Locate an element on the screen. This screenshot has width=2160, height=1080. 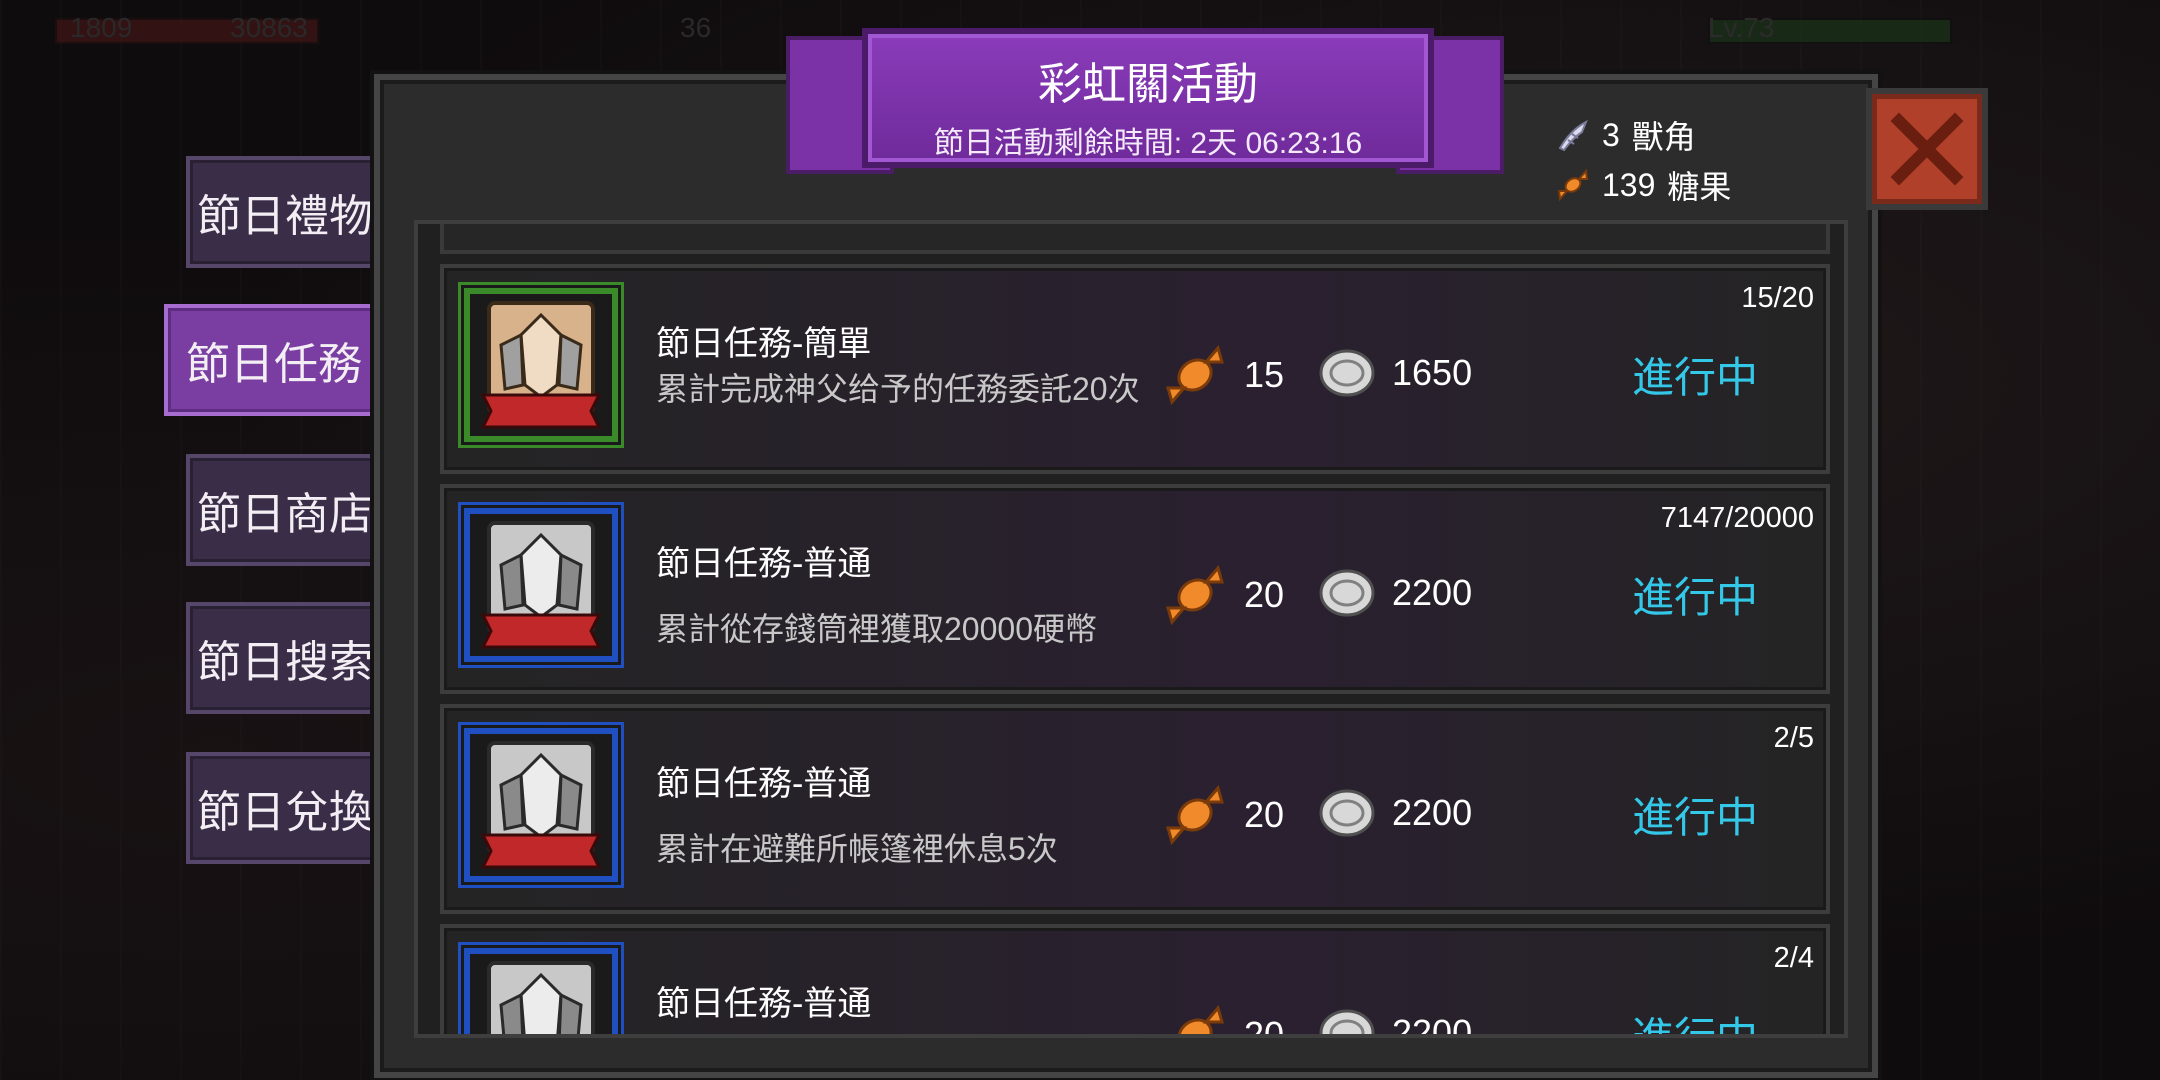
close-button is located at coordinates (1927, 149).